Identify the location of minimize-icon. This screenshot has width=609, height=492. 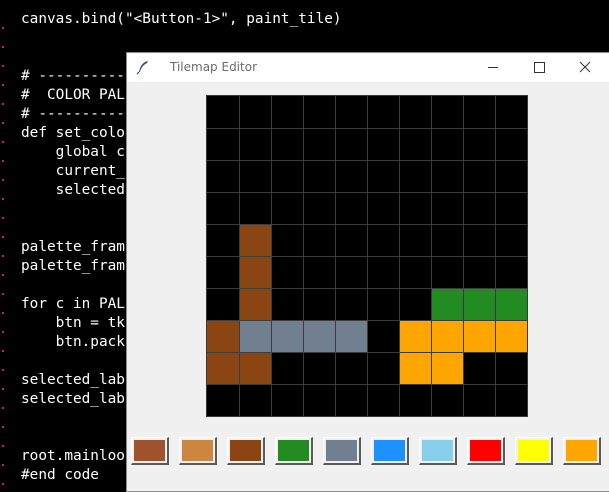
(493, 67).